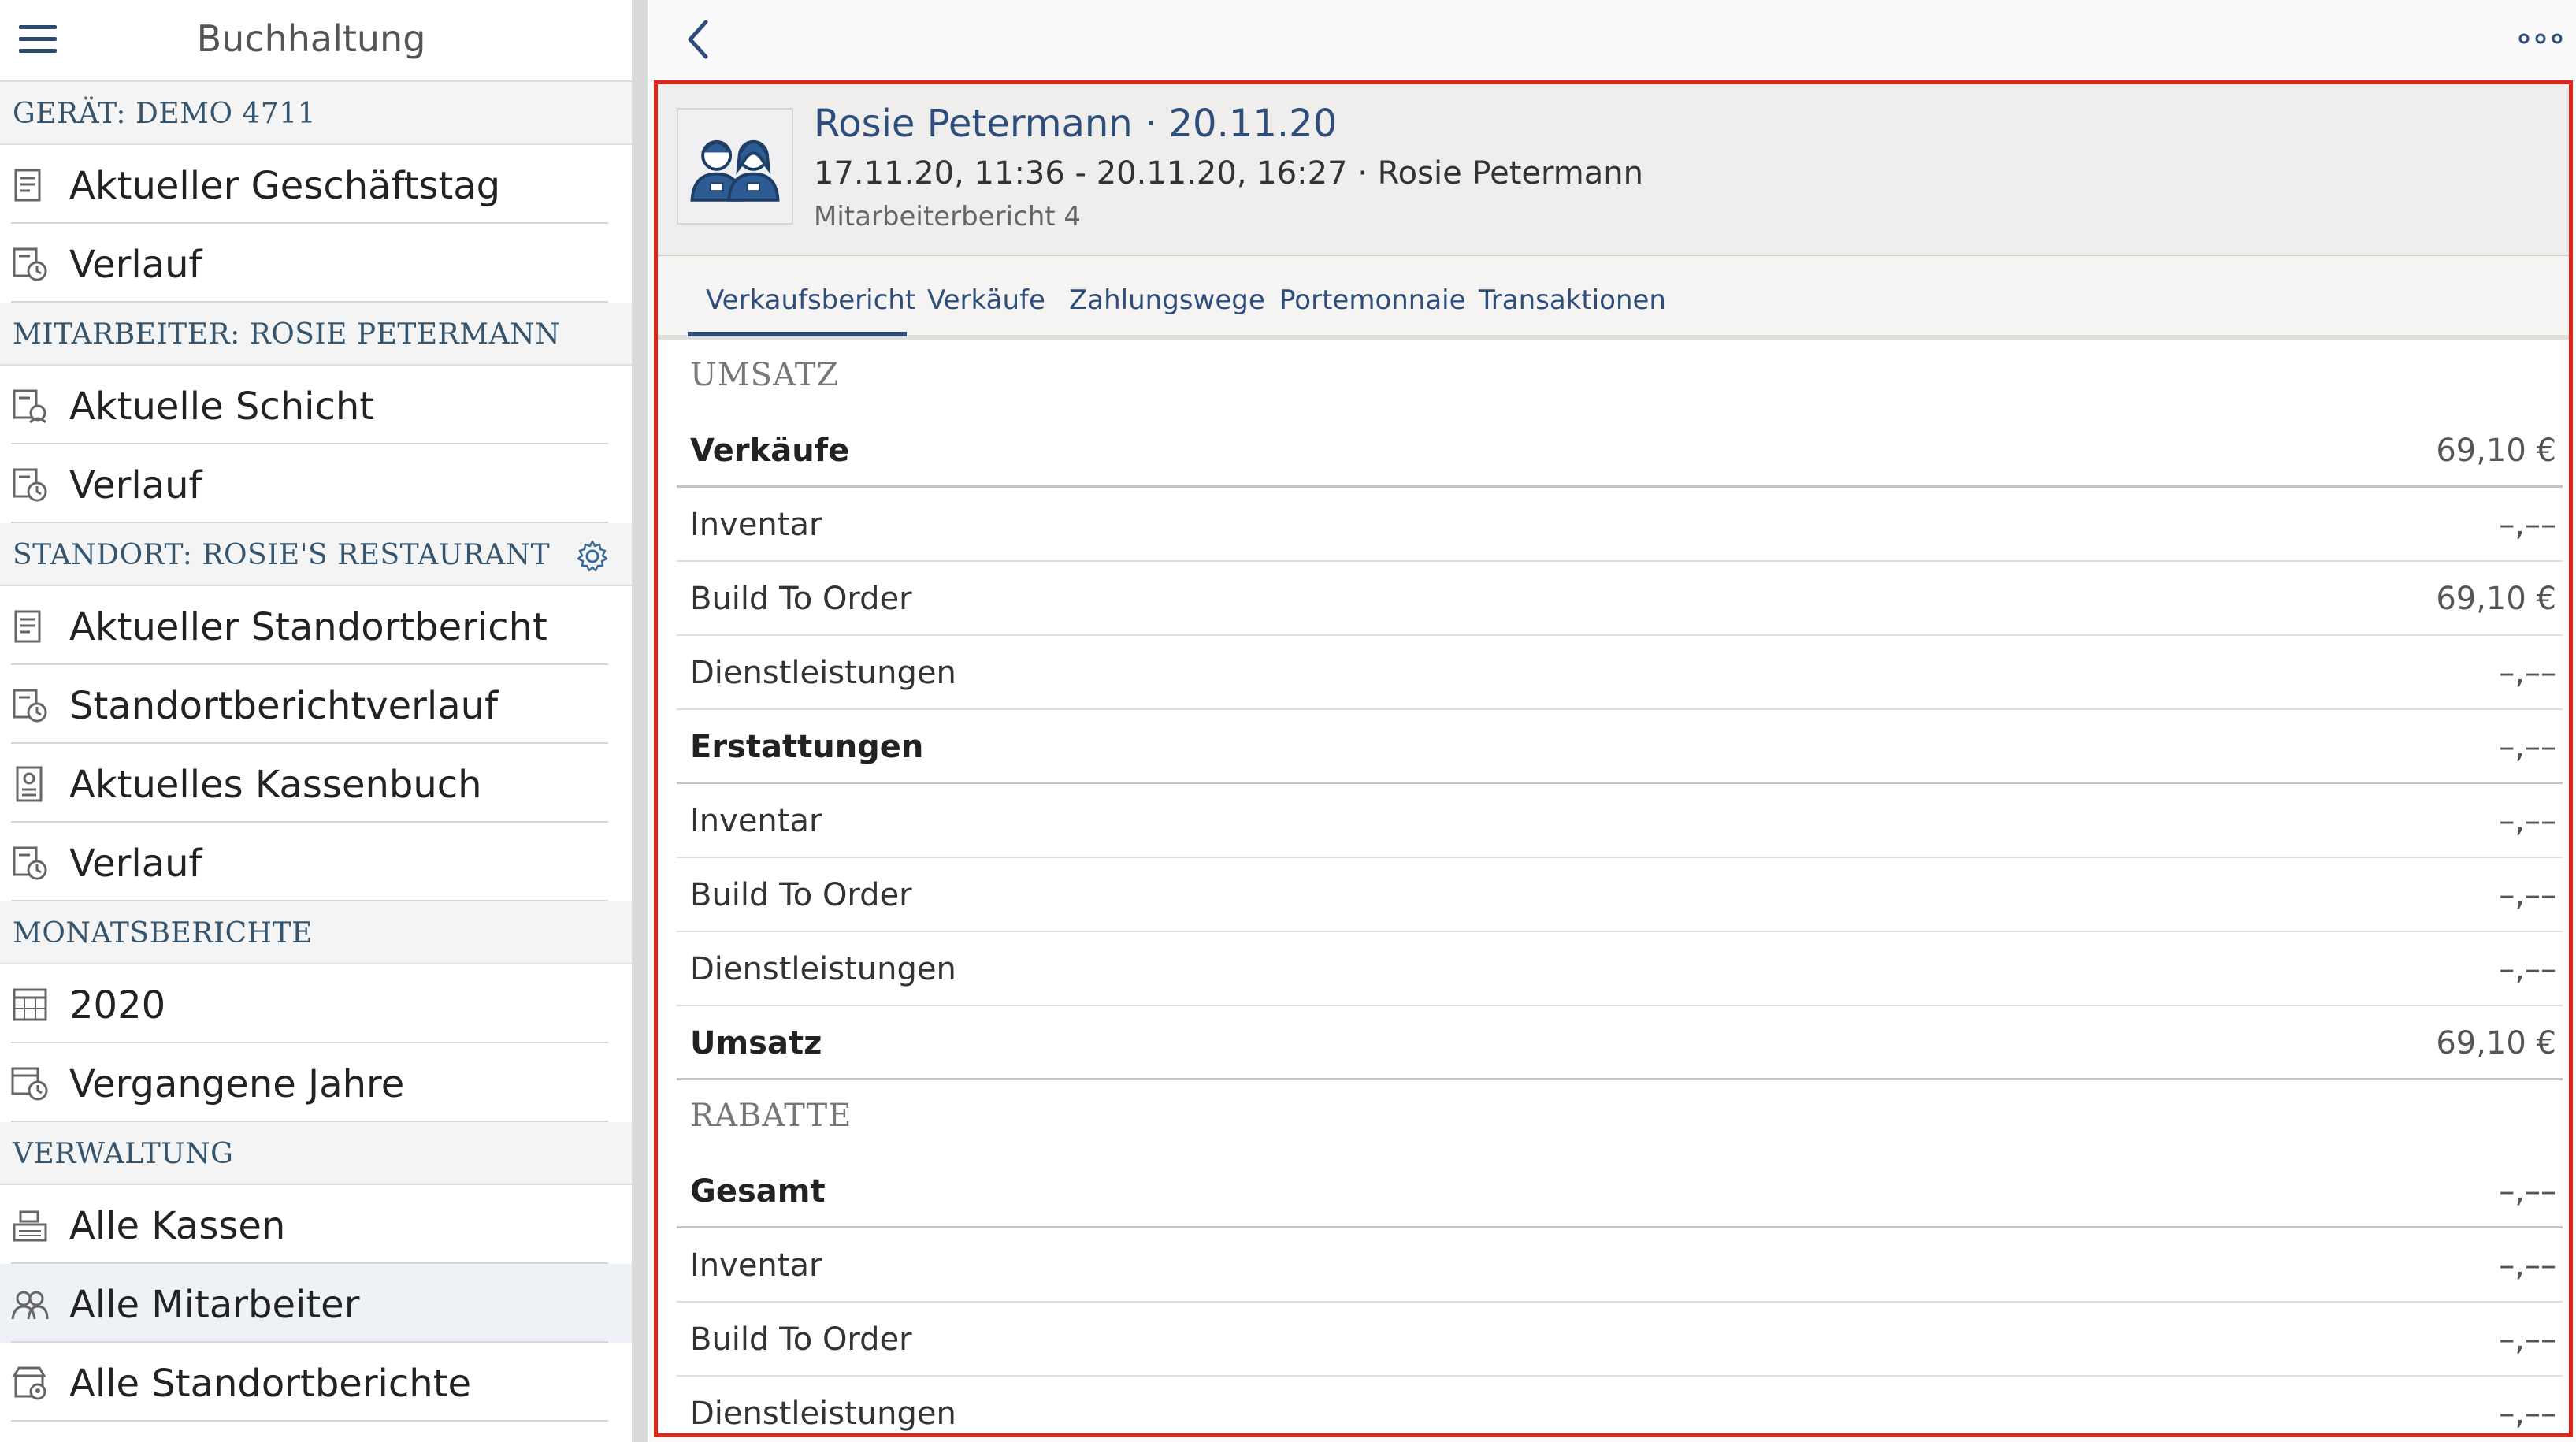 Image resolution: width=2576 pixels, height=1442 pixels. What do you see at coordinates (1167, 300) in the screenshot?
I see `tab-zahlungswege: Zahlungswege` at bounding box center [1167, 300].